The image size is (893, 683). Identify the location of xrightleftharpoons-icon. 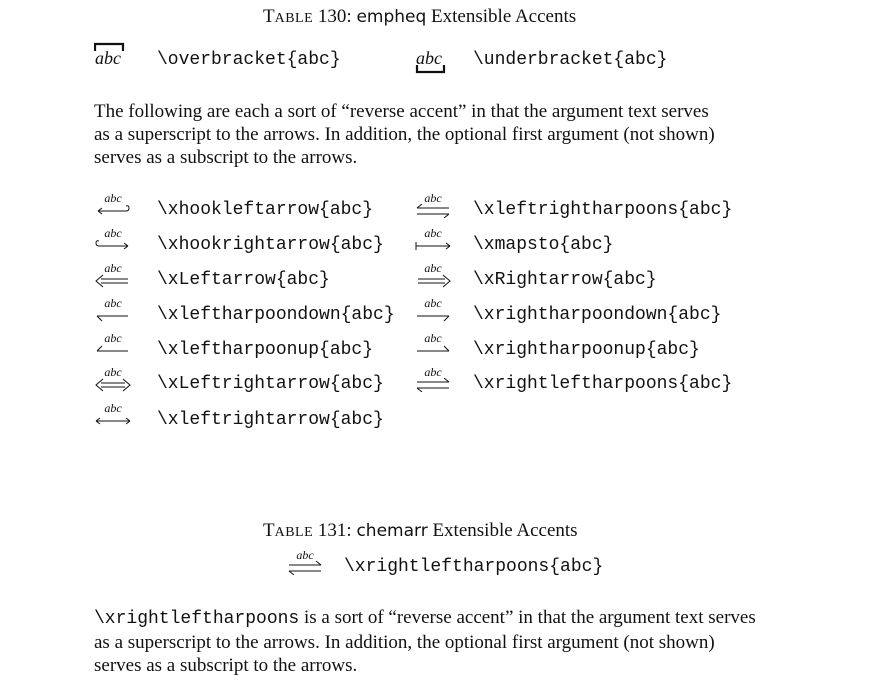
(433, 385).